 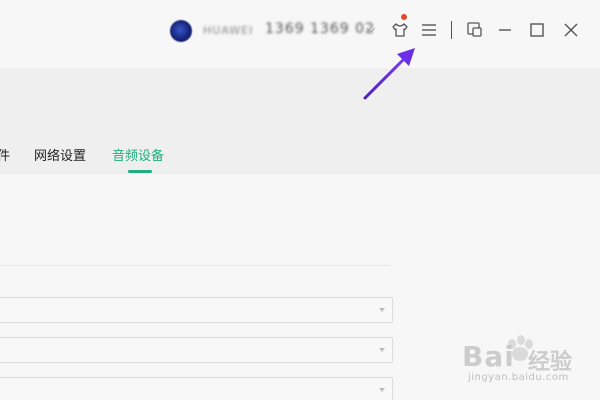 What do you see at coordinates (404, 17) in the screenshot?
I see `notification-dot` at bounding box center [404, 17].